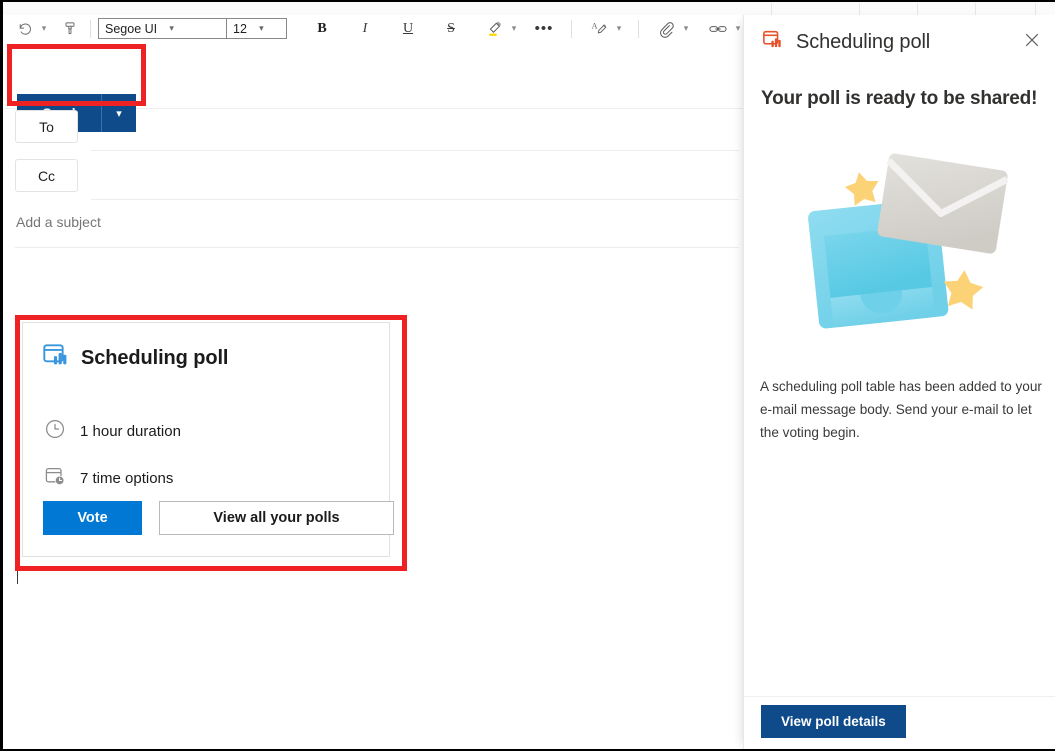 This screenshot has height=751, width=1055. What do you see at coordinates (514, 28) in the screenshot?
I see `highlight-dropdown-chevron-icon: ▾` at bounding box center [514, 28].